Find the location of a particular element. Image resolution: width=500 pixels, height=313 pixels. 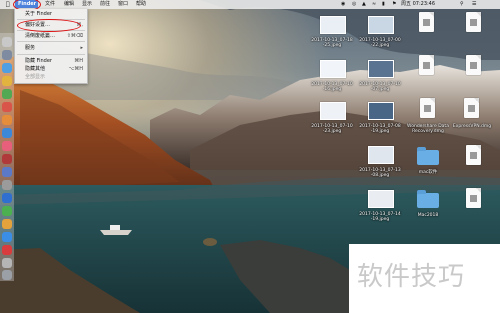

desktop-folder: Mac2018 is located at coordinates (428, 207).